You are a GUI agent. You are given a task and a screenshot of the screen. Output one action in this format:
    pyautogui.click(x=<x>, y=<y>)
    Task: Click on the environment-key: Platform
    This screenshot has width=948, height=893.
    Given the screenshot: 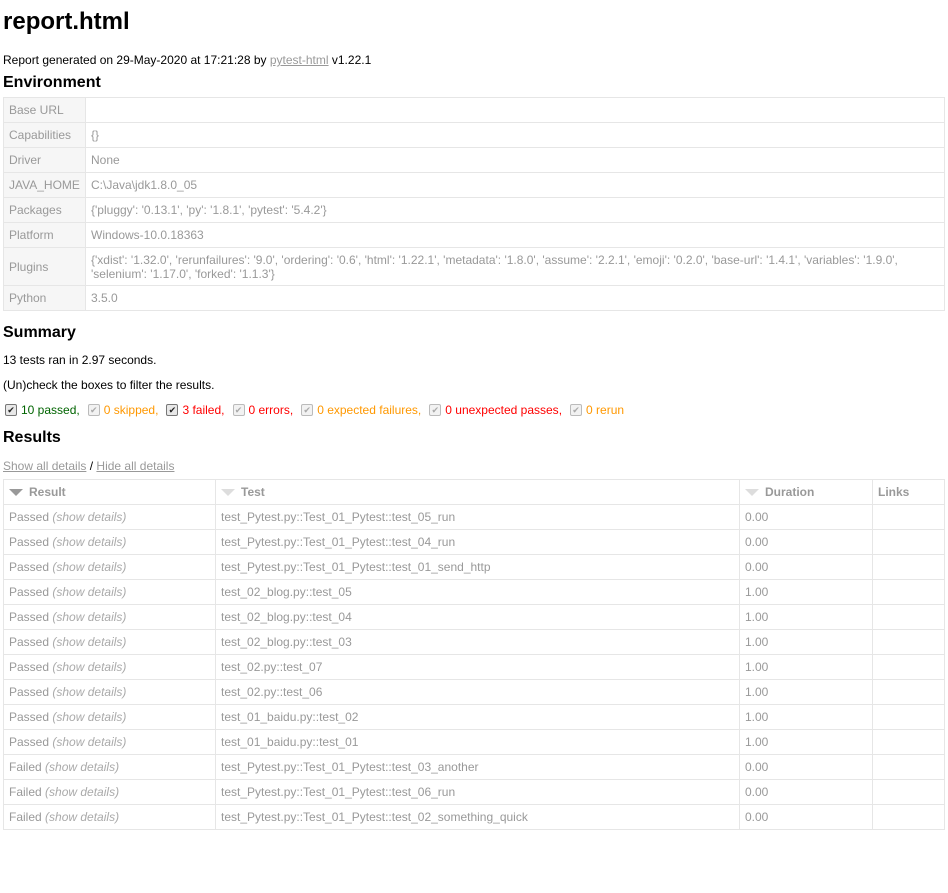 What is the action you would take?
    pyautogui.click(x=44, y=235)
    